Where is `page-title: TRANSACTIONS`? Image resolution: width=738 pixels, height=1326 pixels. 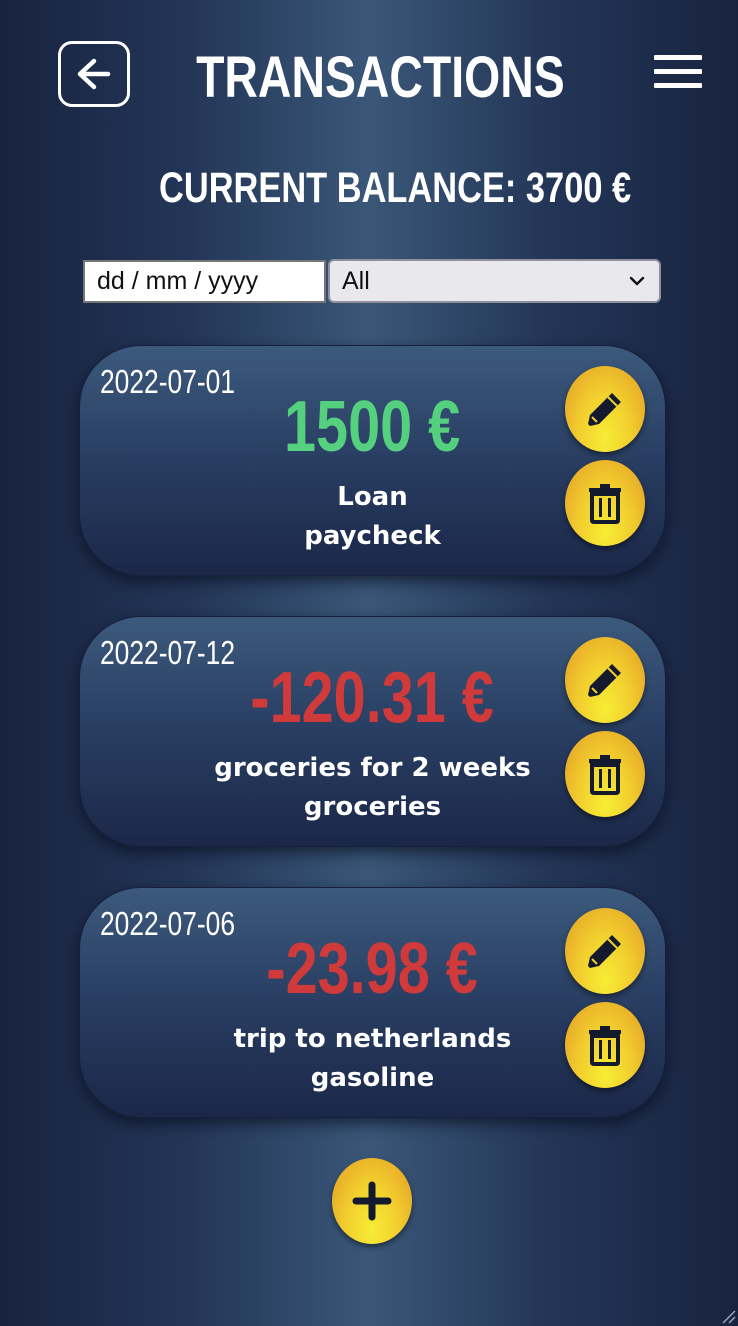 page-title: TRANSACTIONS is located at coordinates (370, 77).